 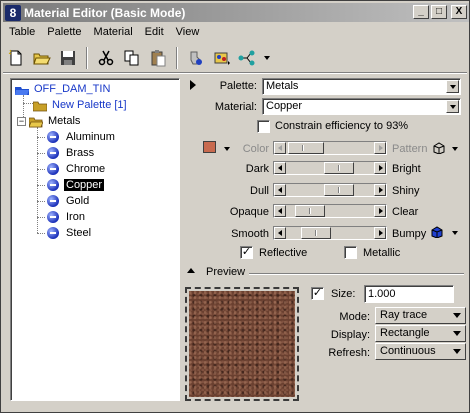 I want to click on tree-item-chrome: Chrome, so click(x=77, y=169).